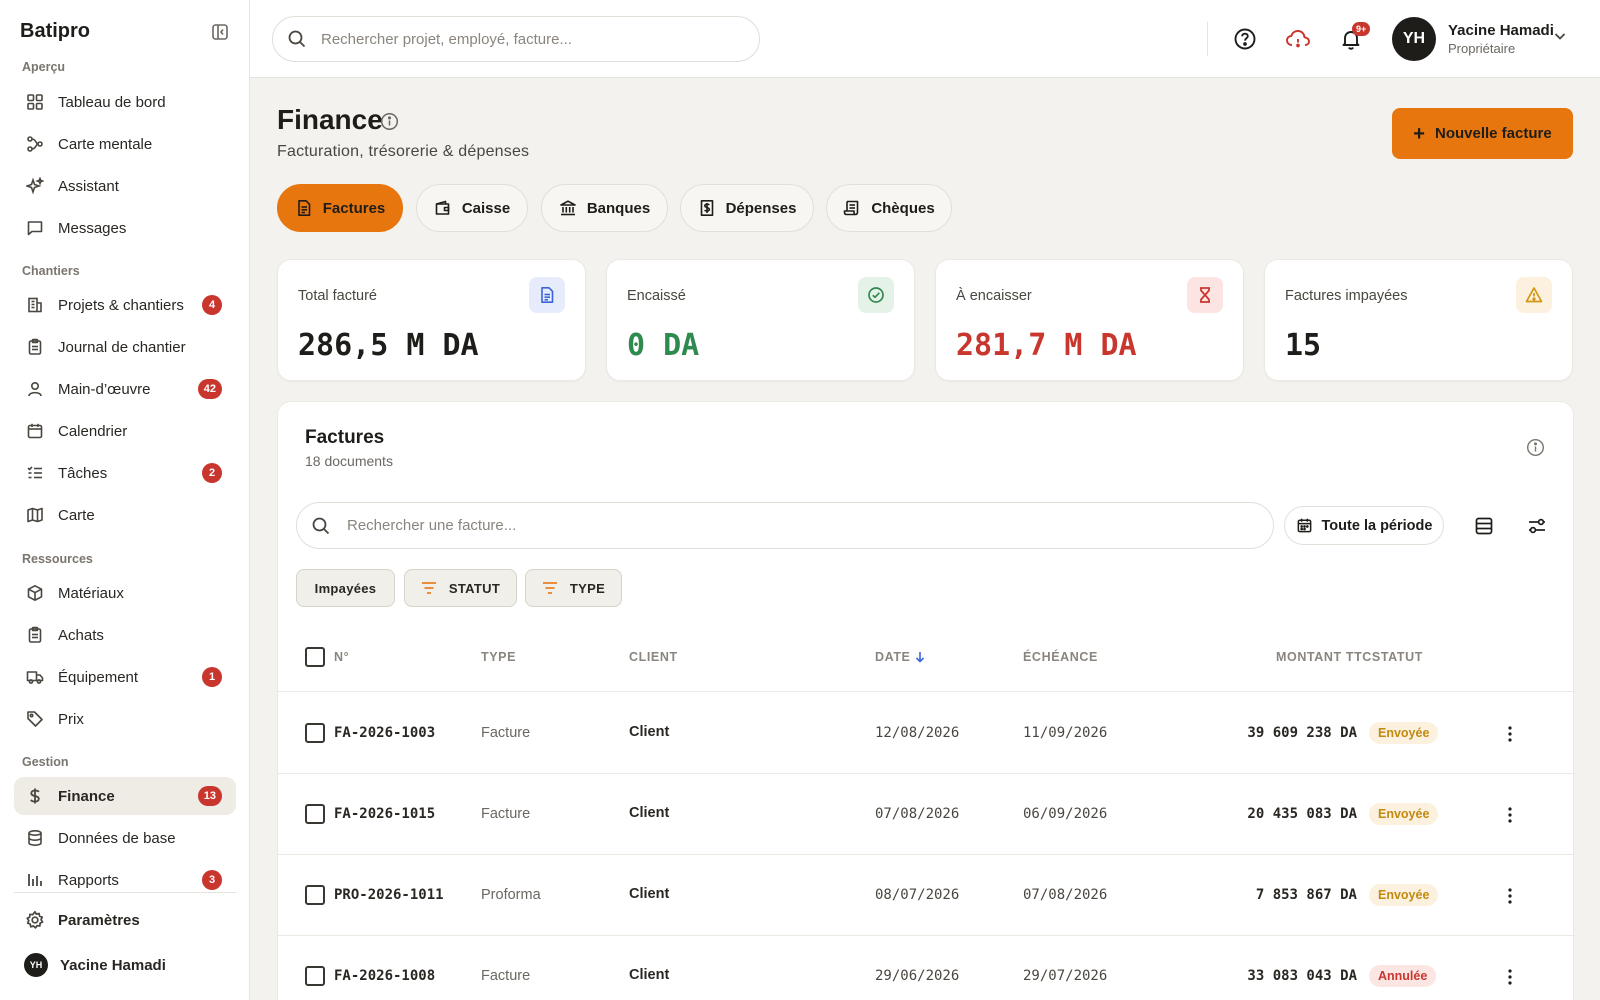 This screenshot has width=1600, height=1000. I want to click on chip-statut: STATUT, so click(460, 588).